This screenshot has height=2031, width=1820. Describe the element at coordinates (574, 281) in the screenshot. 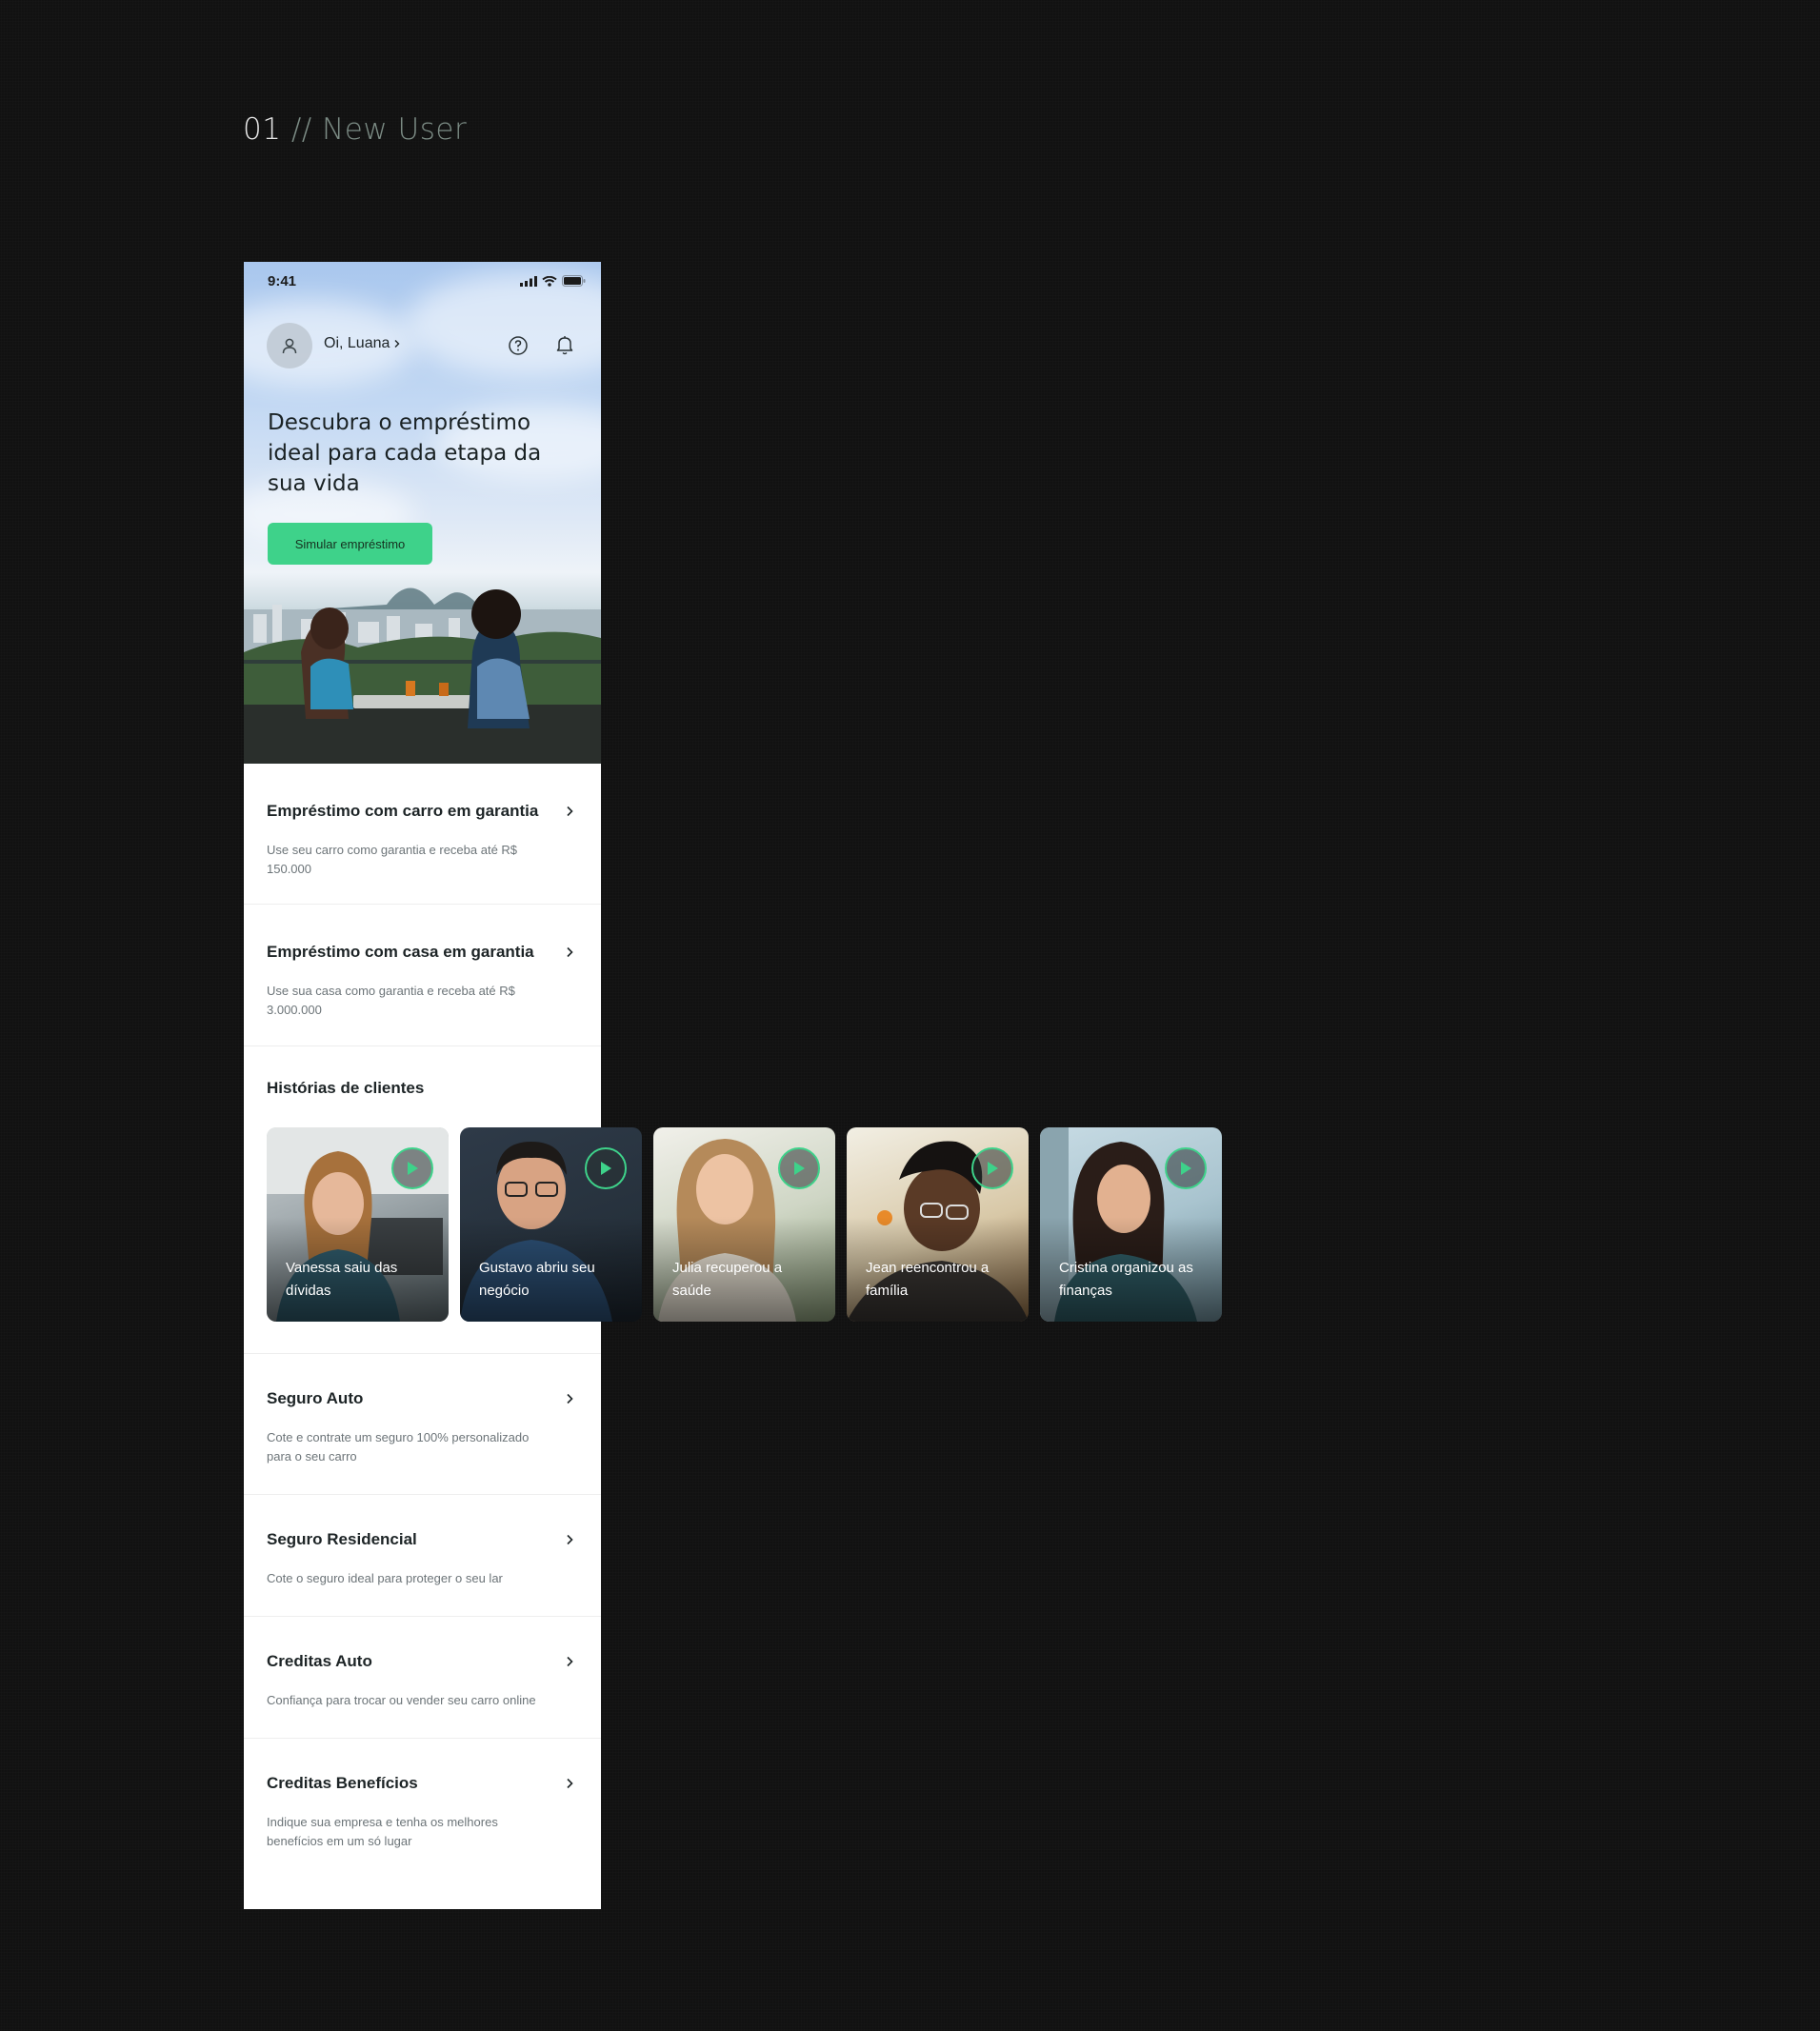

I see `battery-icon` at that location.